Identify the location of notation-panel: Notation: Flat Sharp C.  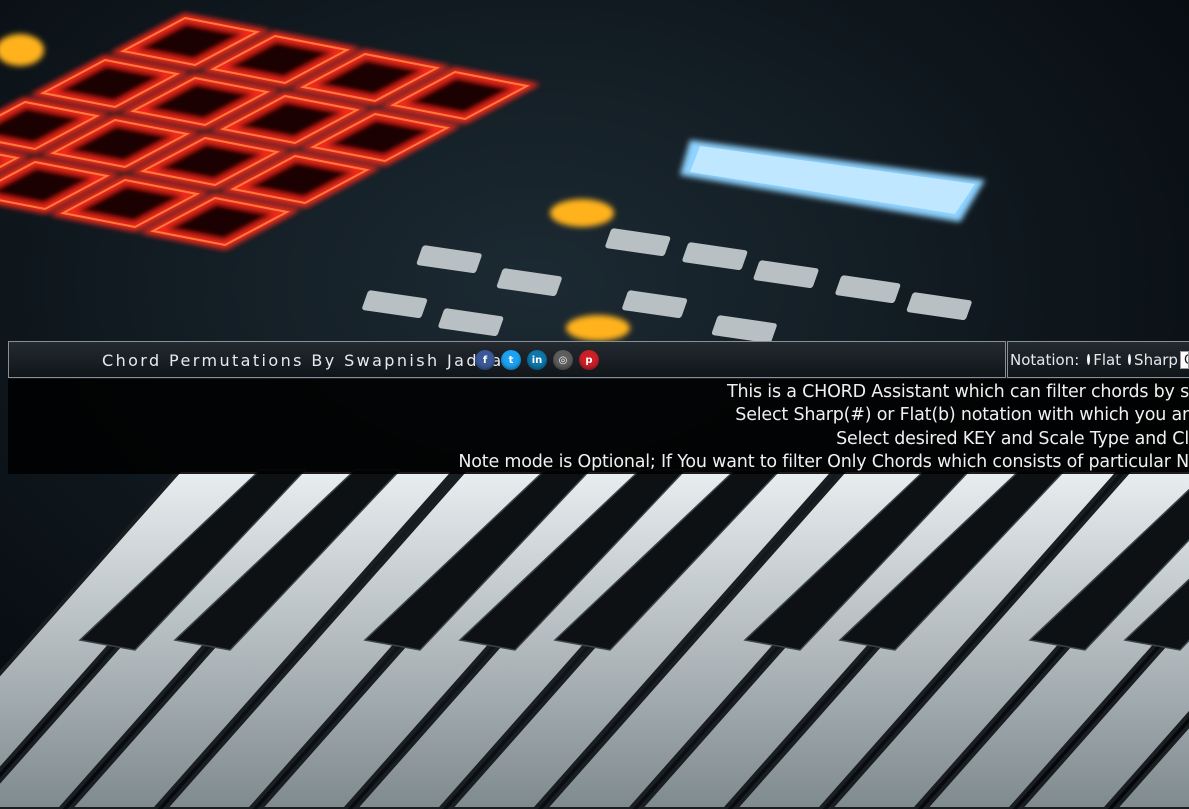
(1098, 359).